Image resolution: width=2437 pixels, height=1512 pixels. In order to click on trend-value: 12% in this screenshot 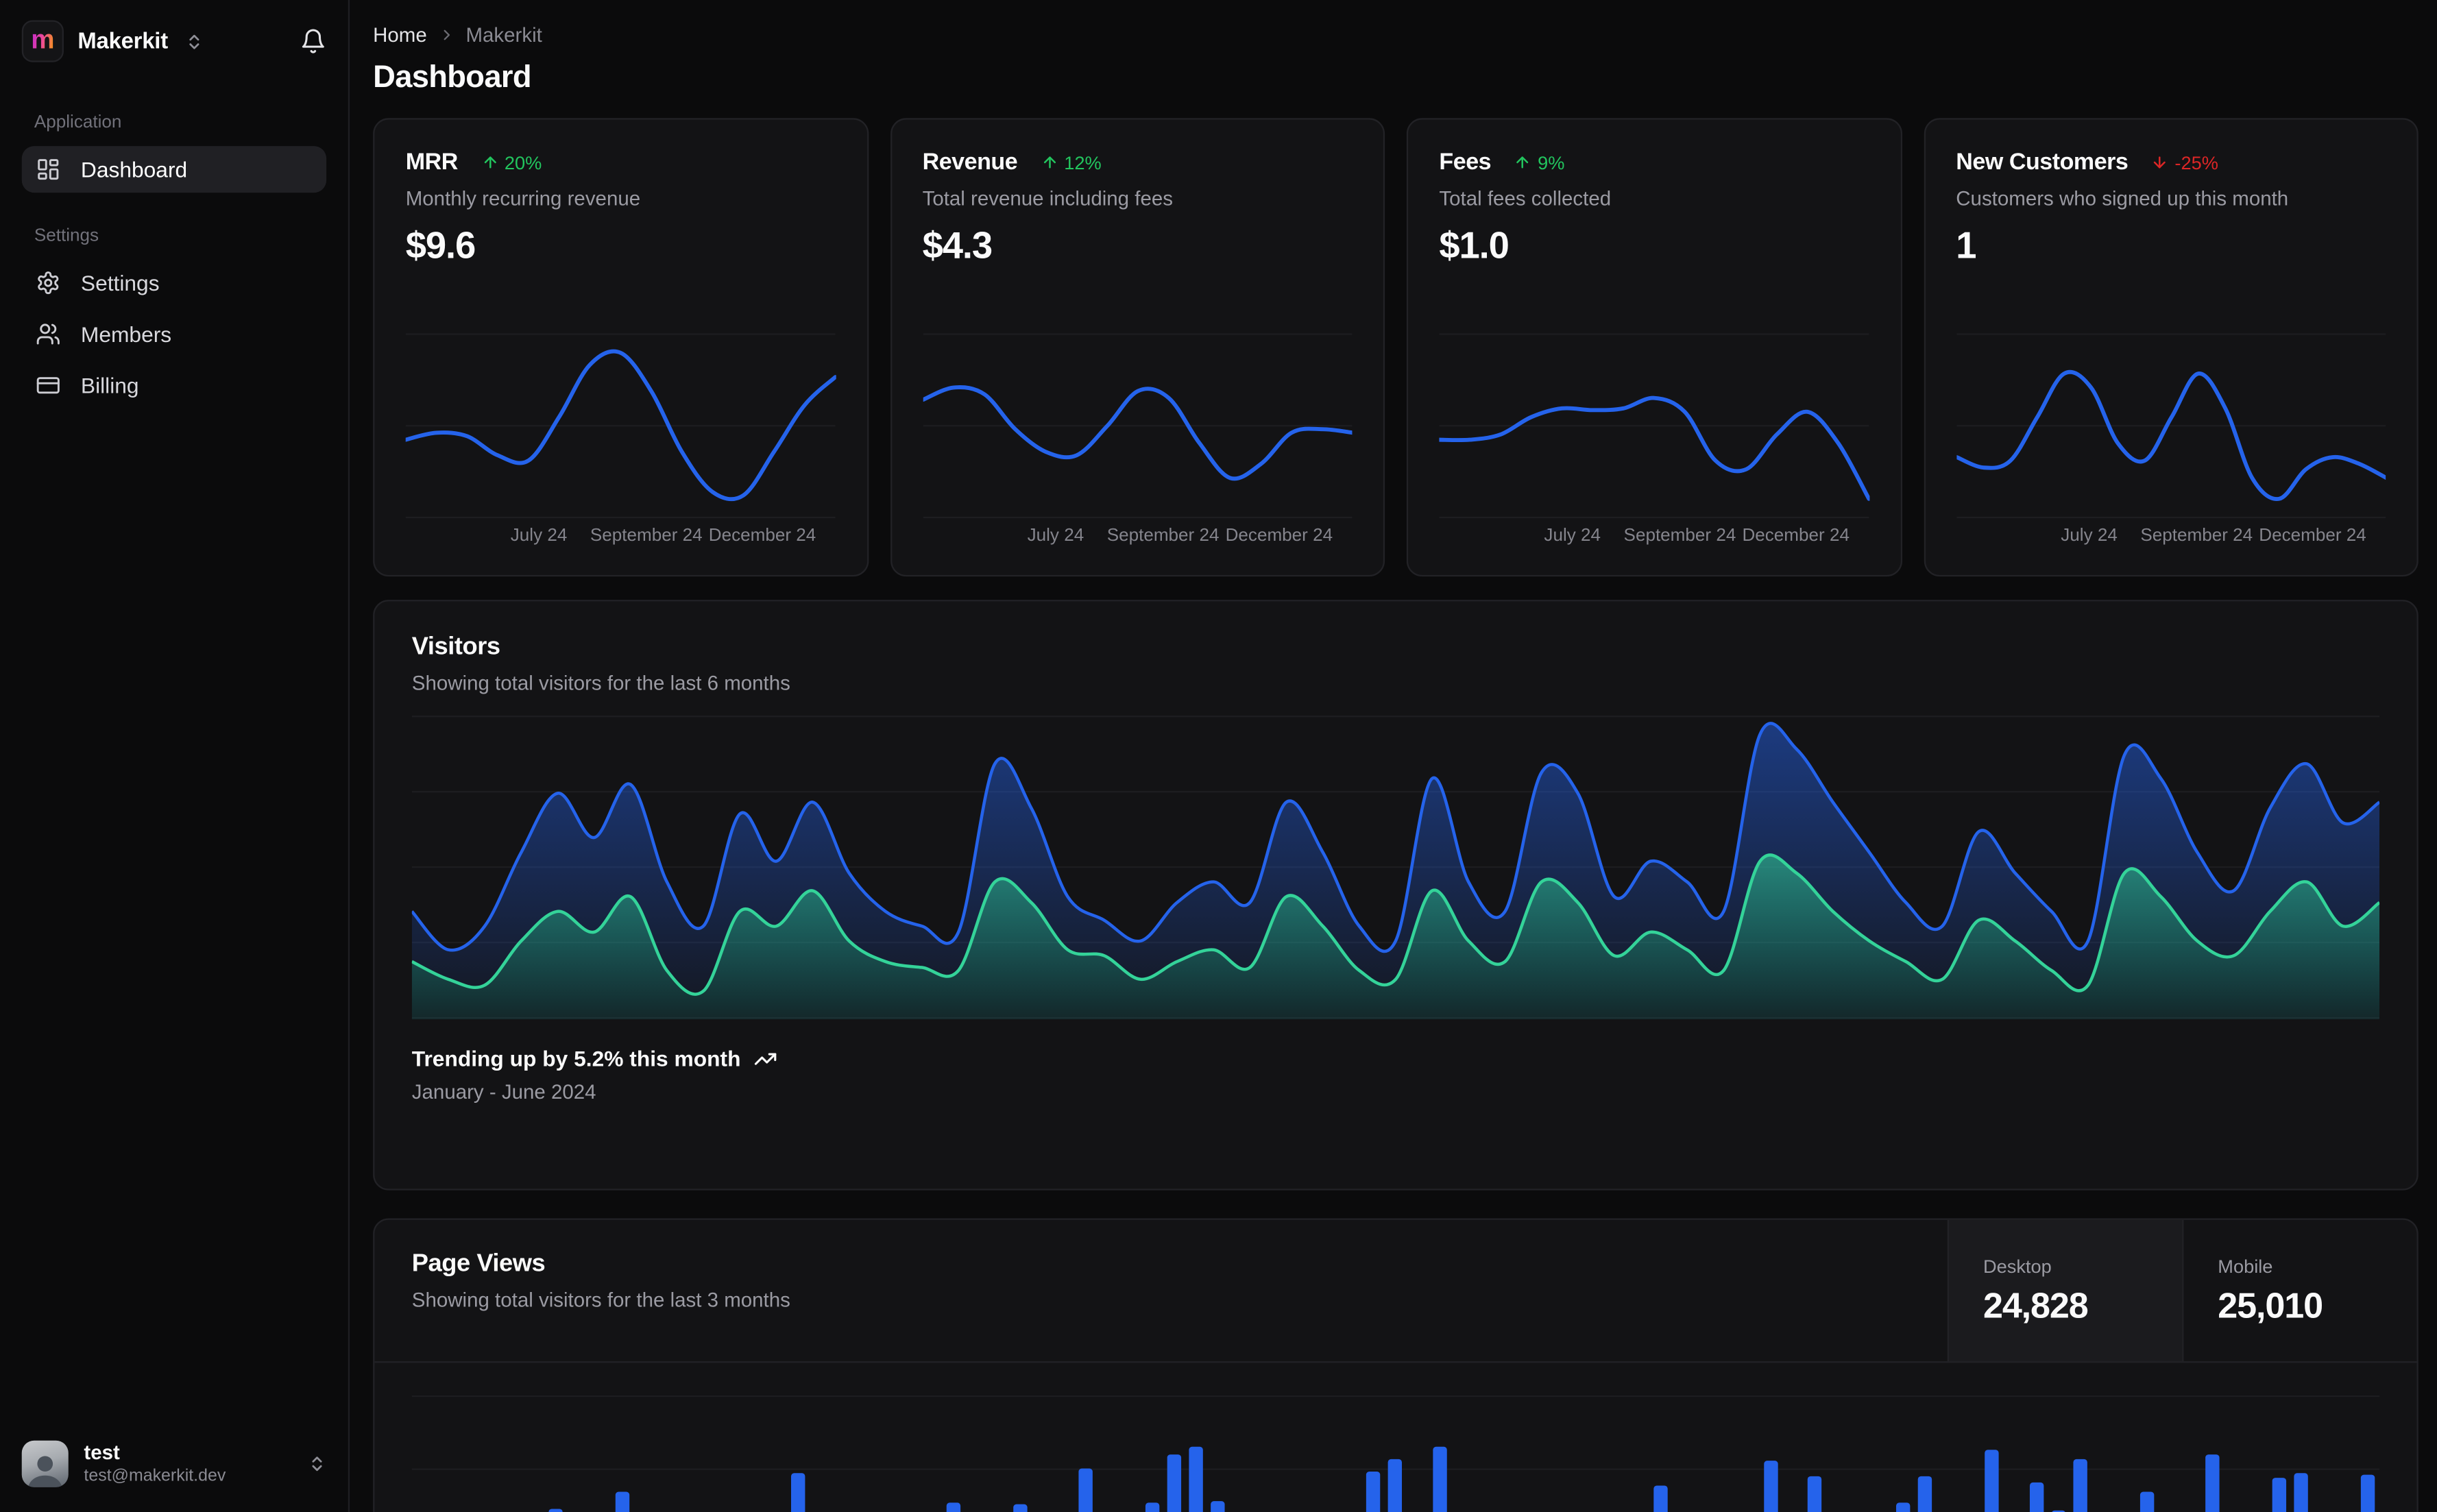, I will do `click(1083, 162)`.